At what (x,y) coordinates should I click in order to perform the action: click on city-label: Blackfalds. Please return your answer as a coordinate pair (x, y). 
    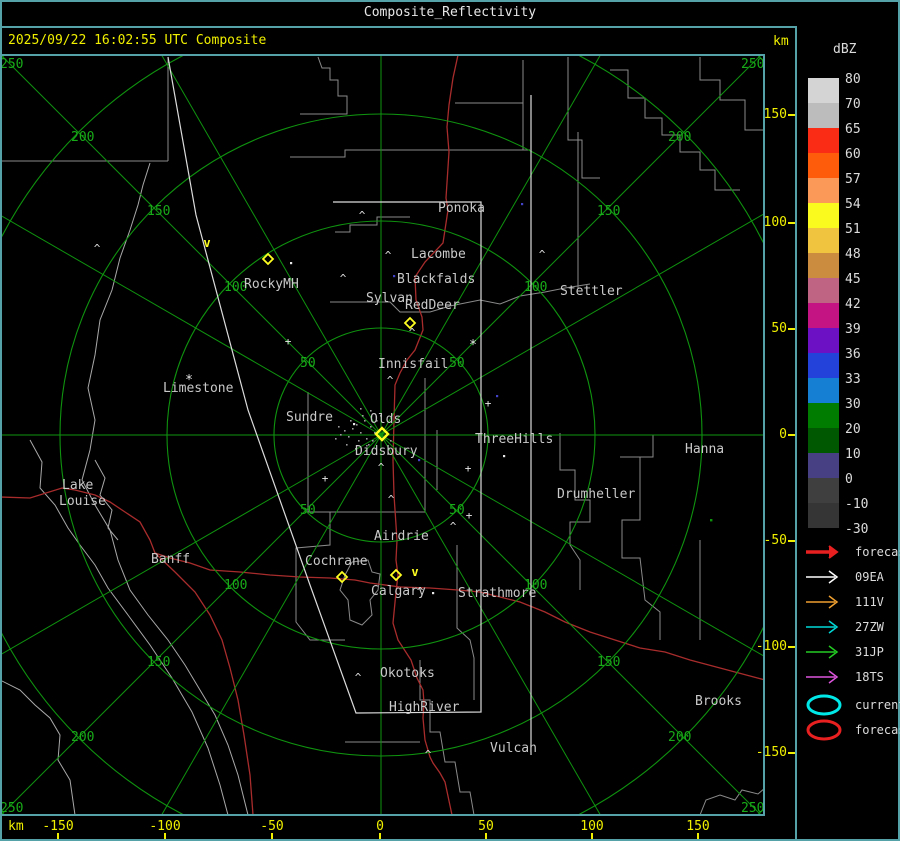
    Looking at the image, I should click on (436, 279).